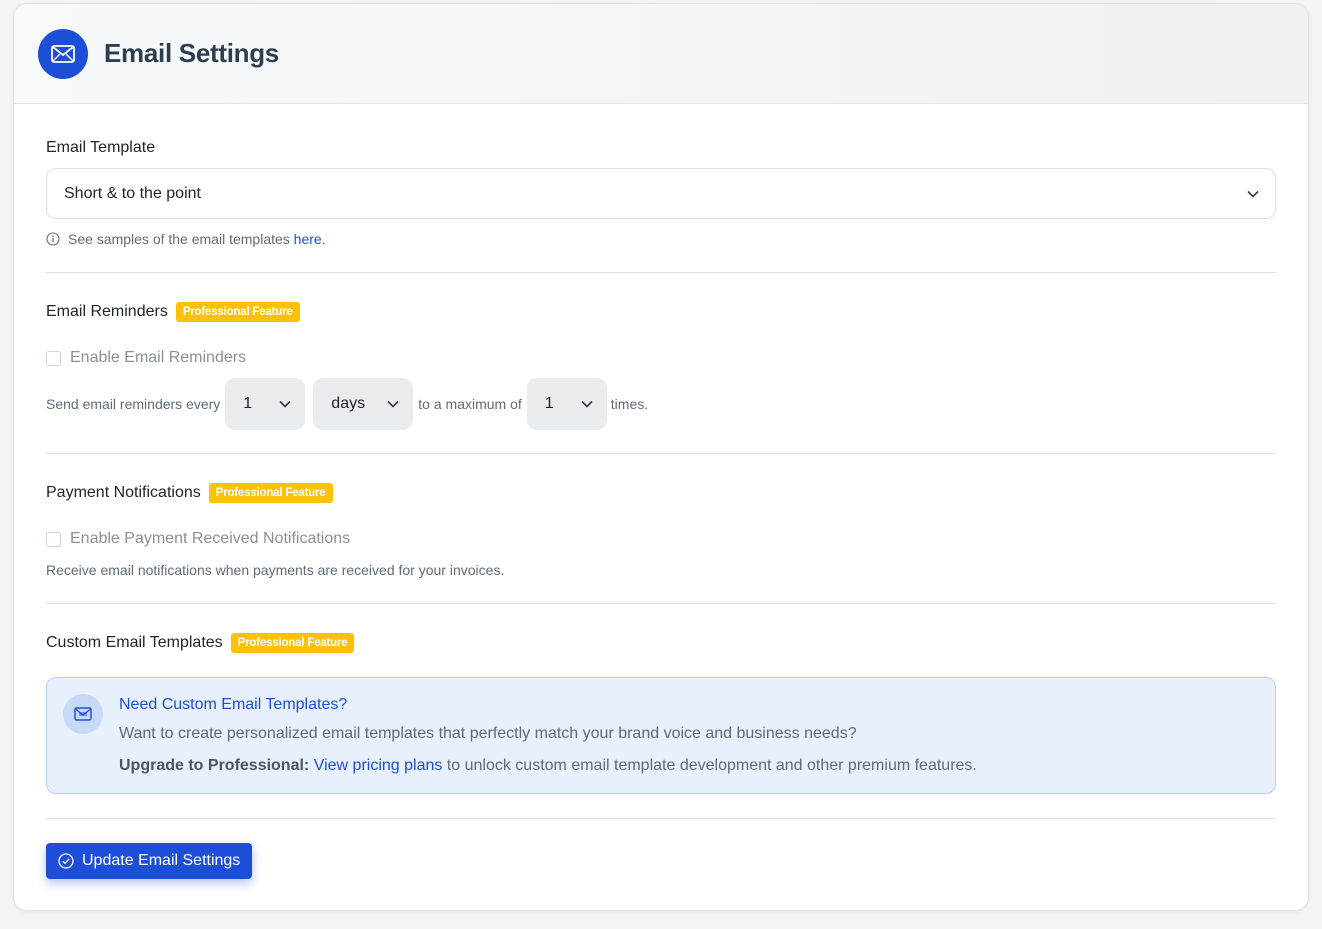 This screenshot has height=929, width=1322. What do you see at coordinates (661, 193) in the screenshot?
I see `email-template-select: Short & to the point` at bounding box center [661, 193].